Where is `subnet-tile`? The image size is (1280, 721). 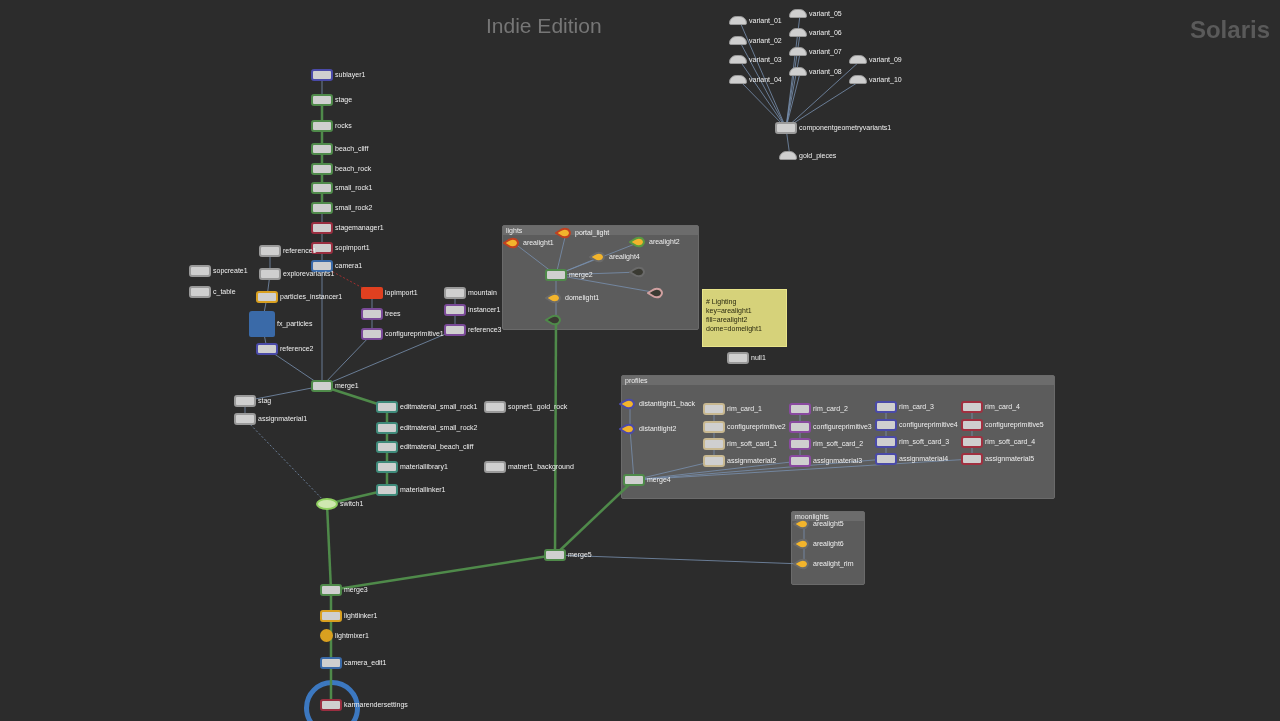 subnet-tile is located at coordinates (262, 324).